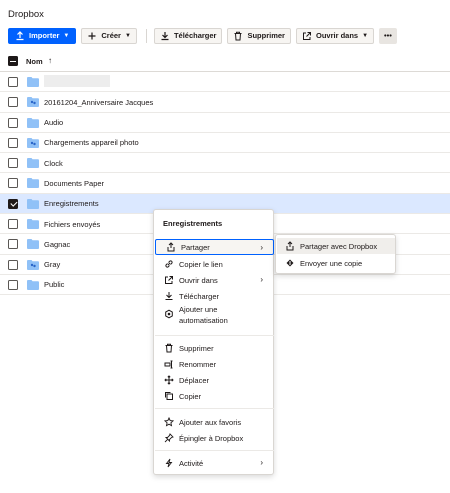 The height and width of the screenshot is (493, 450). Describe the element at coordinates (53, 163) in the screenshot. I see `file-name: Clock` at that location.